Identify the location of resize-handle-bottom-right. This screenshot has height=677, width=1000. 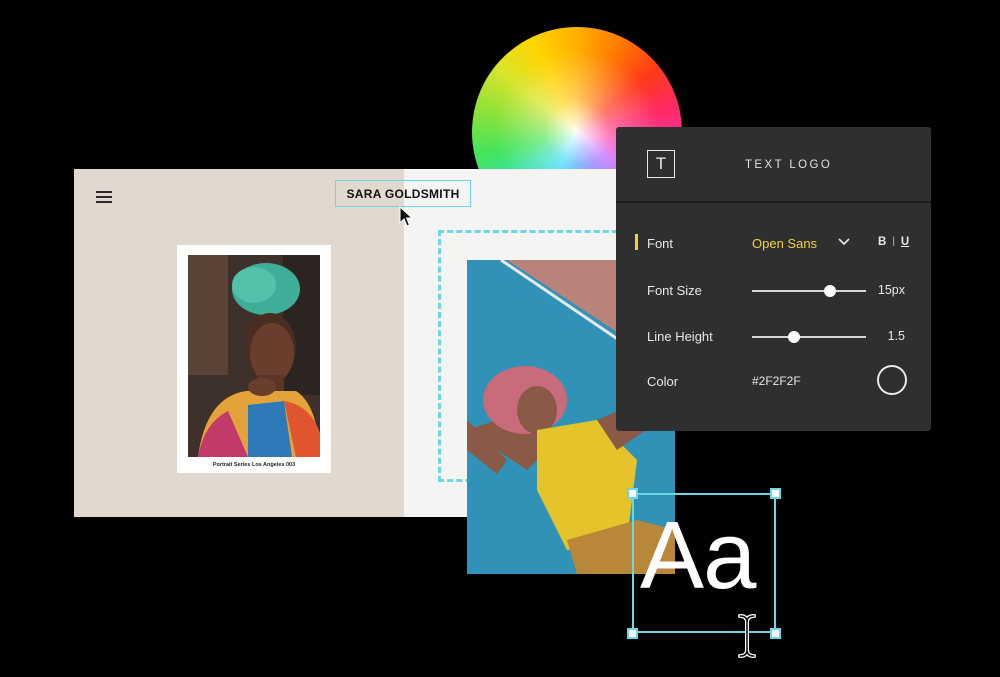
(775, 633).